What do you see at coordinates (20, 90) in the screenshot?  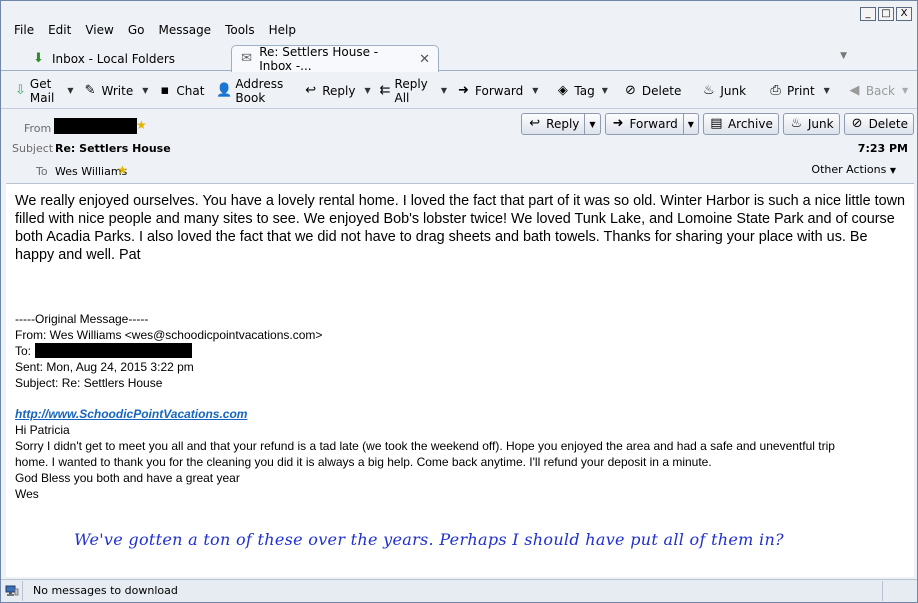 I see `get-mail-icon: ⇩` at bounding box center [20, 90].